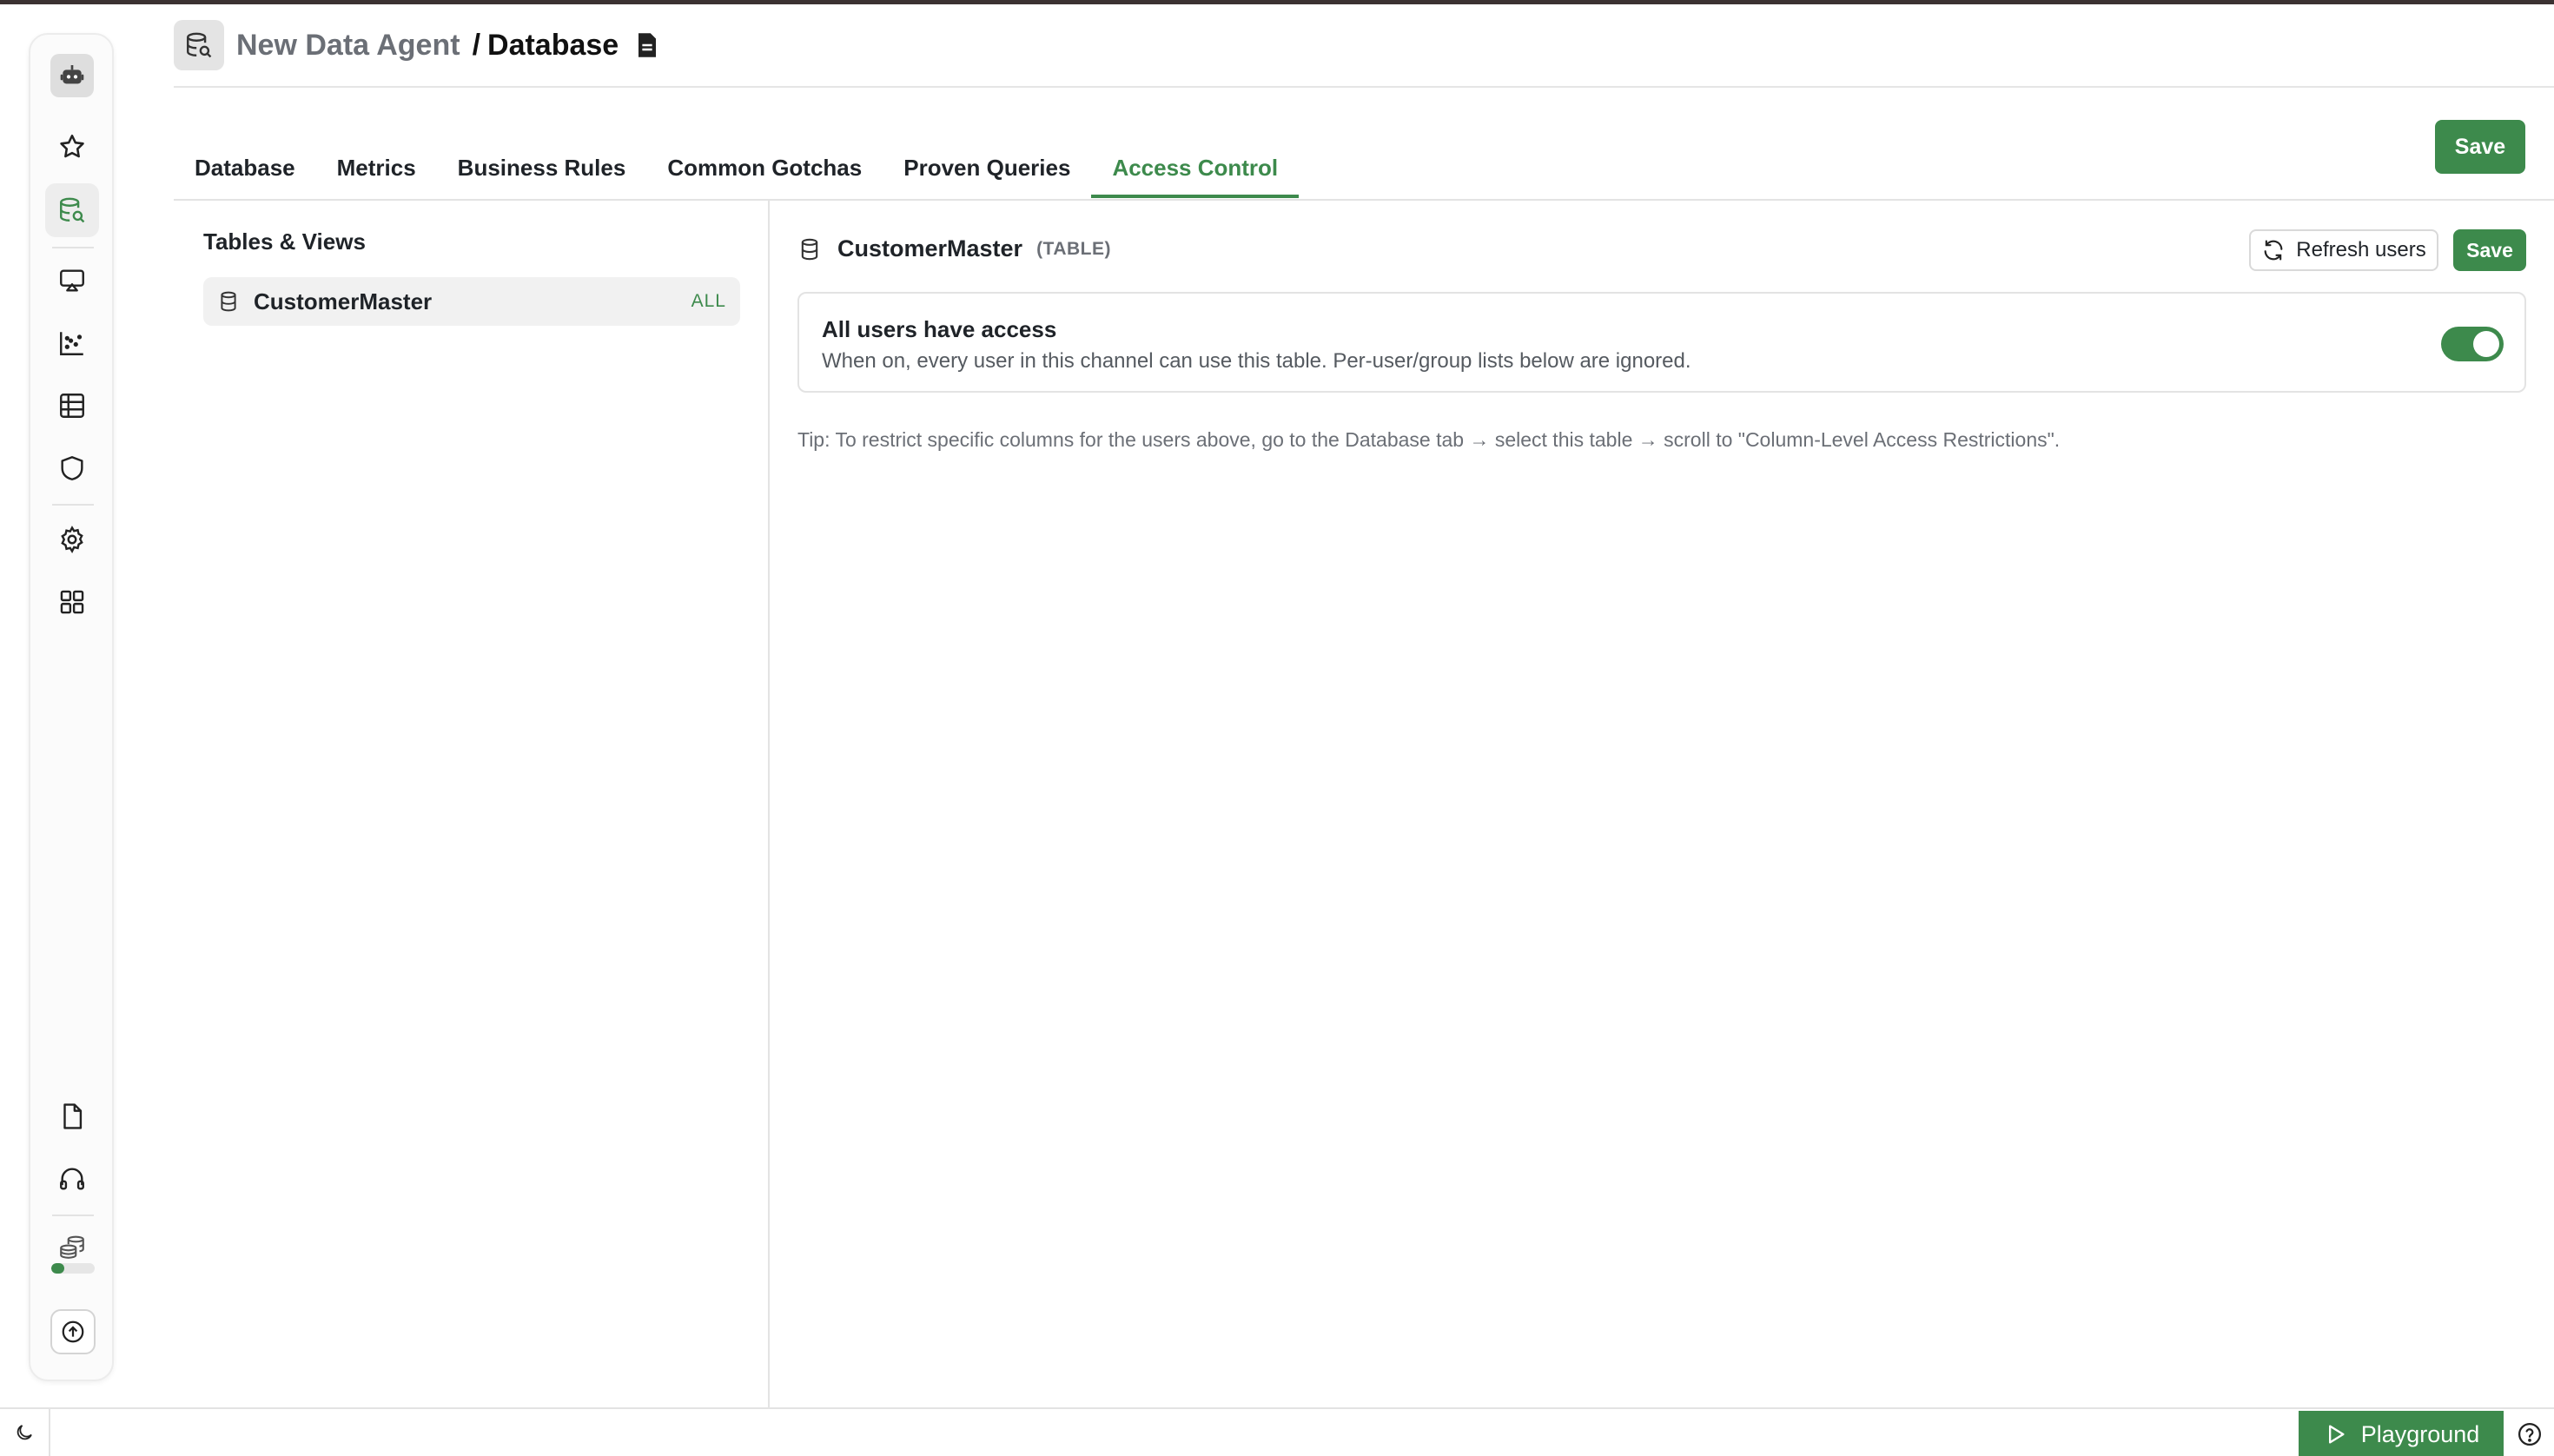 This screenshot has width=2554, height=1456. I want to click on table-name: CustomerMaster, so click(343, 301).